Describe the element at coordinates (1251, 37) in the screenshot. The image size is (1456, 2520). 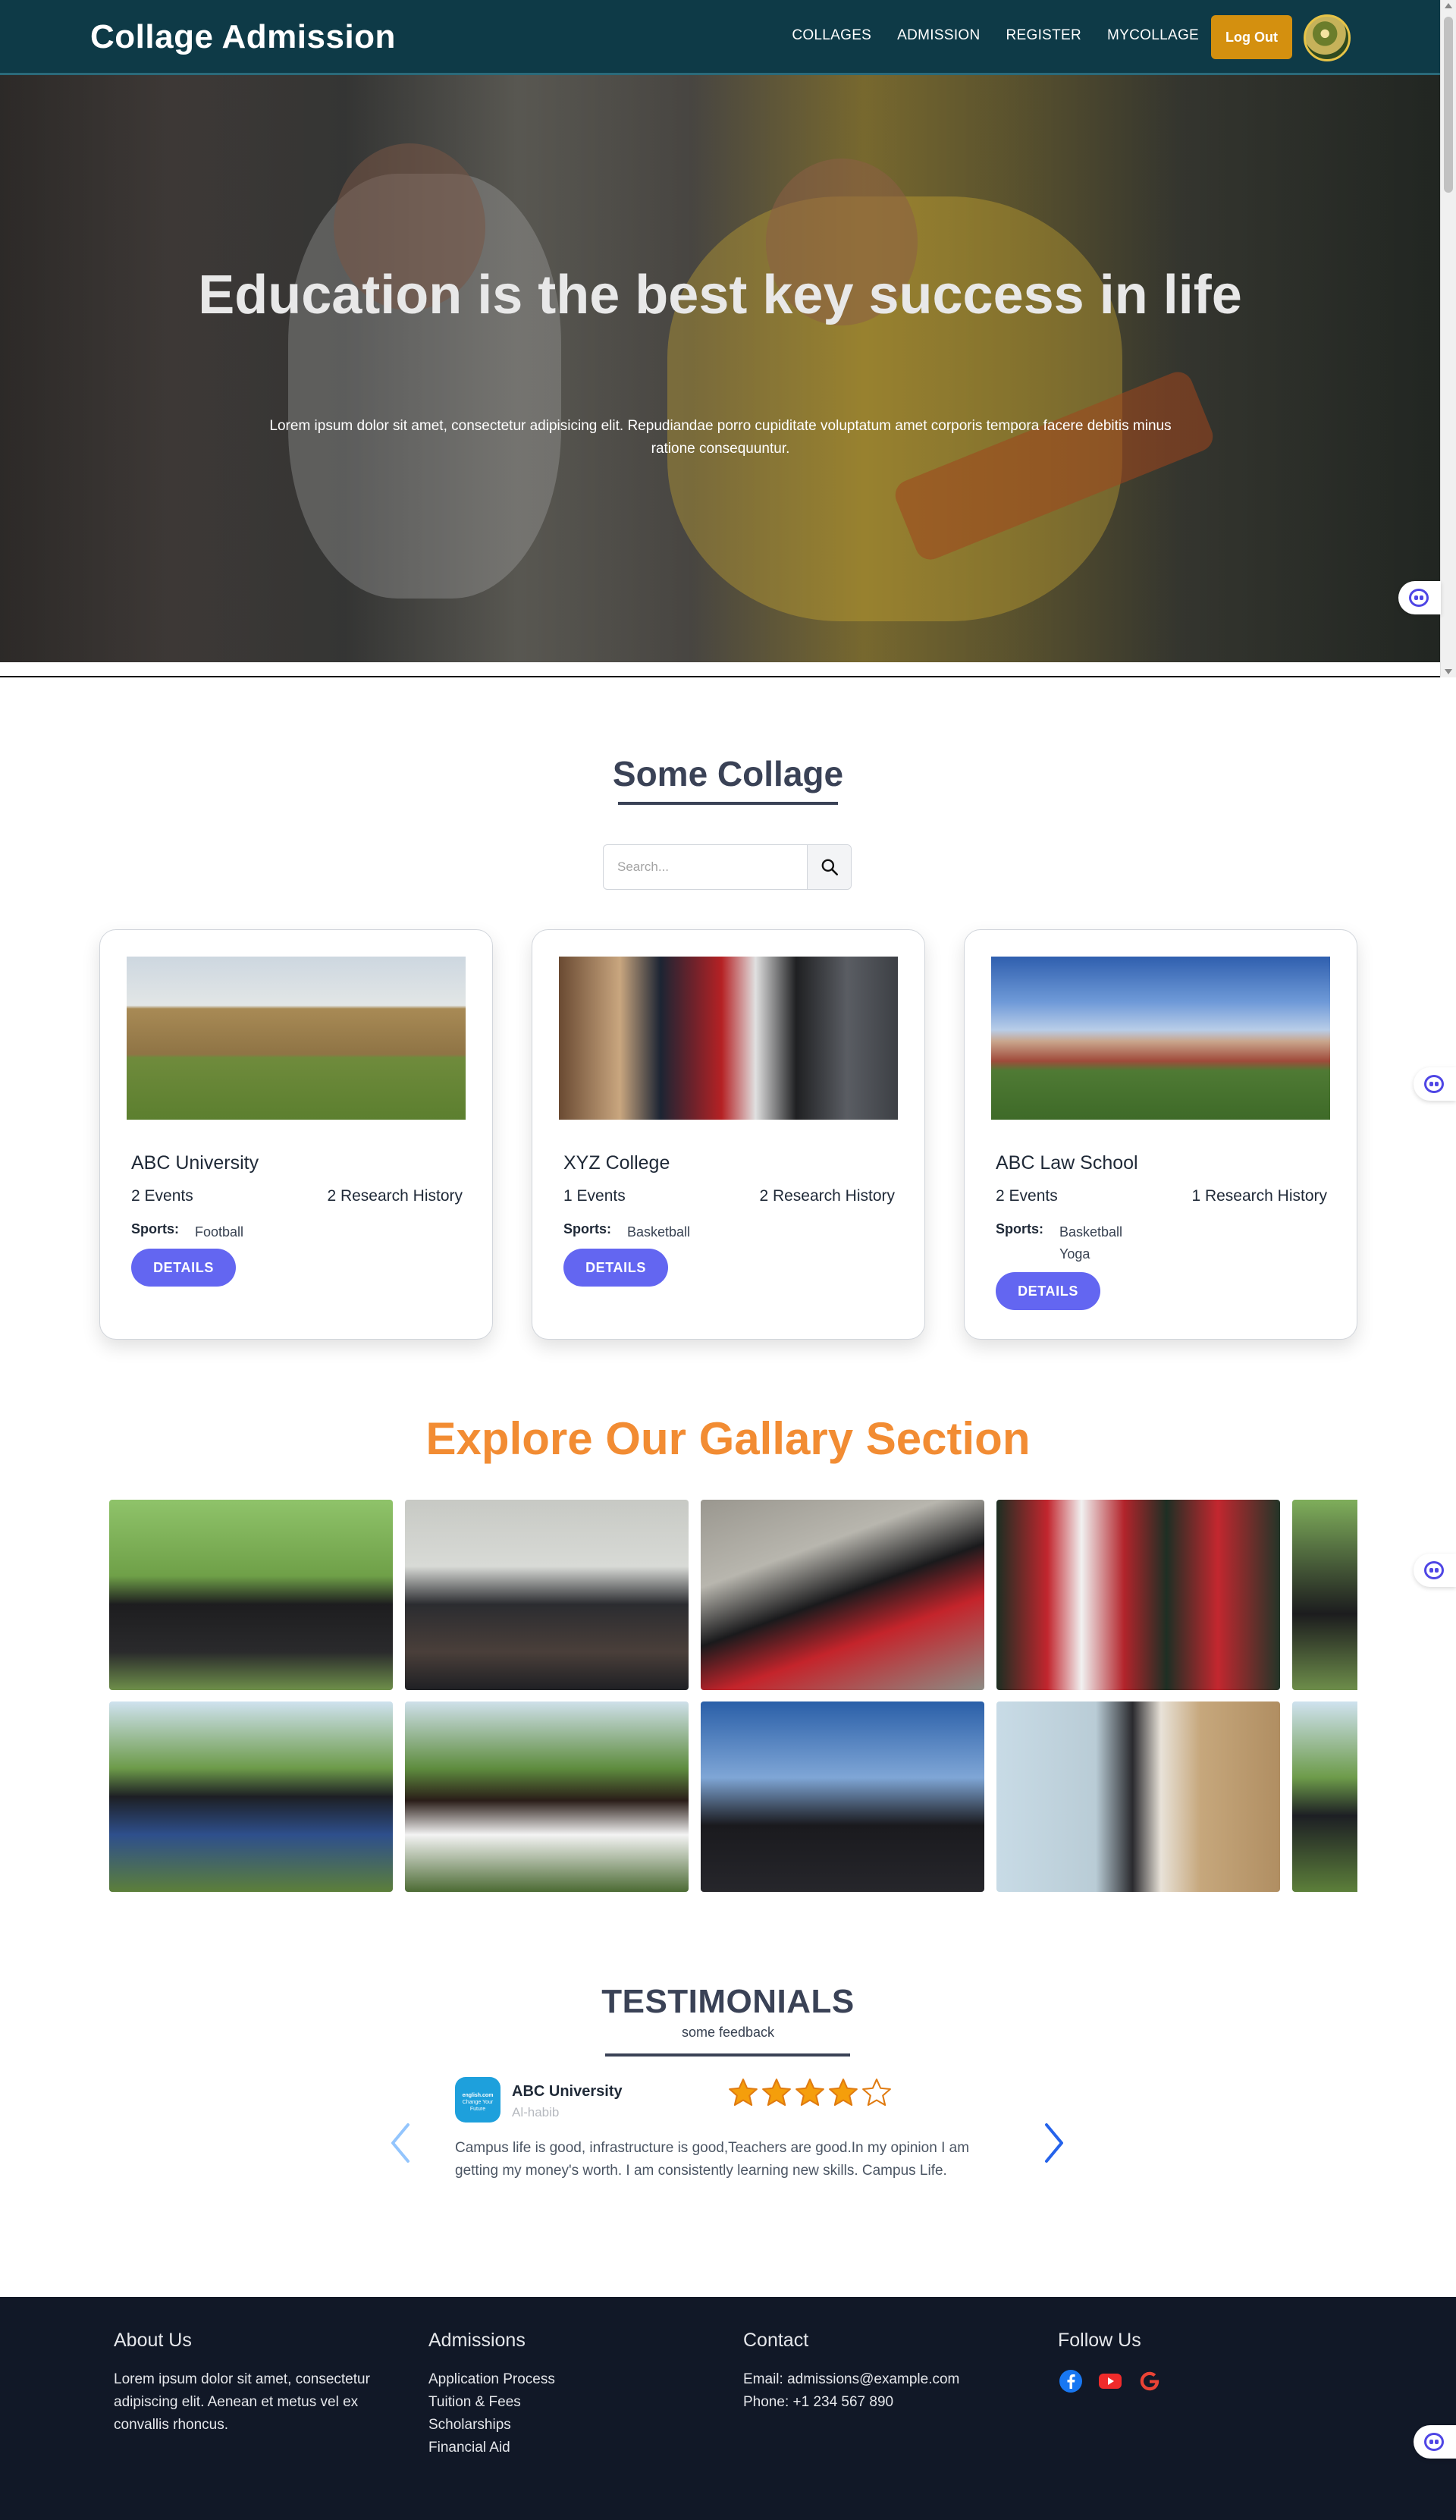
I see `logout-button: Log Out` at that location.